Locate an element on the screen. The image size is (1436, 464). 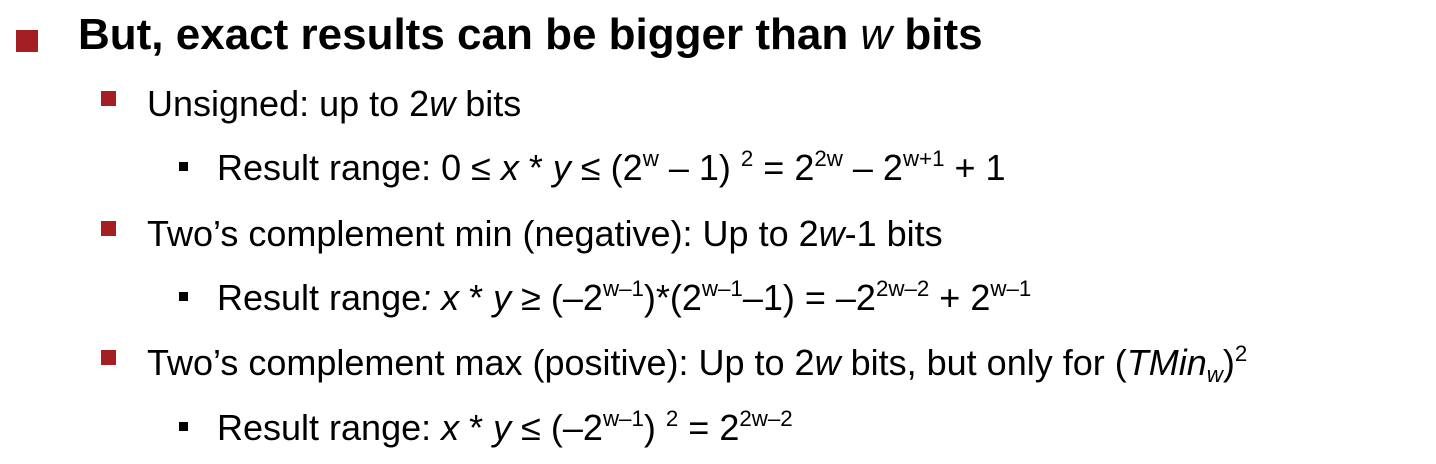
expr: ) is located at coordinates (654, 427).